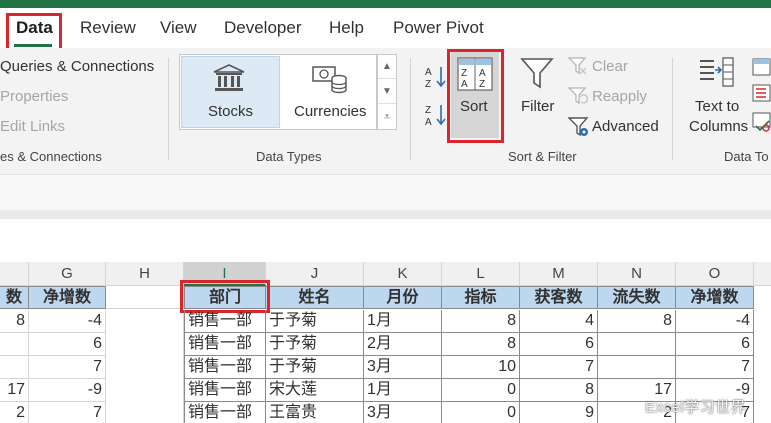 Image resolution: width=771 pixels, height=423 pixels. I want to click on left-header-cell: 净增数, so click(67, 297).